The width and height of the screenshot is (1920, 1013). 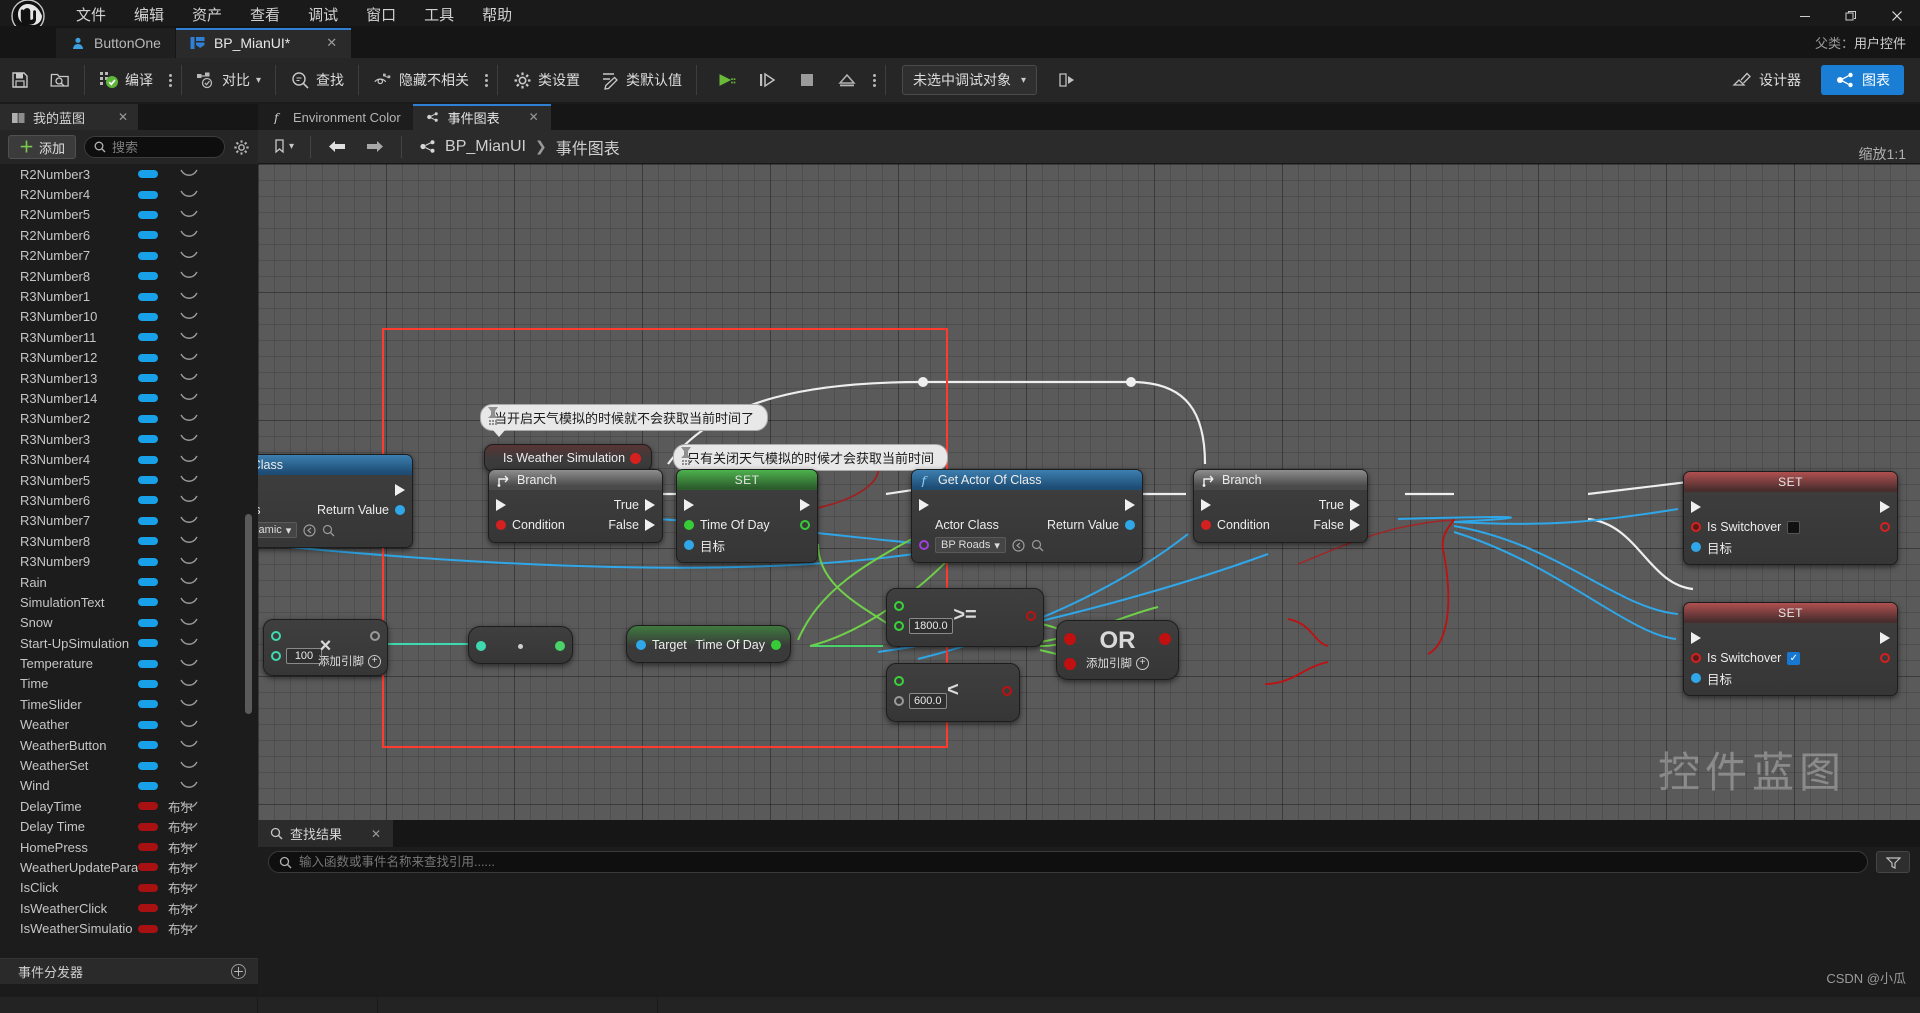 What do you see at coordinates (129, 806) in the screenshot?
I see `variable-row: DelayTime 布尔` at bounding box center [129, 806].